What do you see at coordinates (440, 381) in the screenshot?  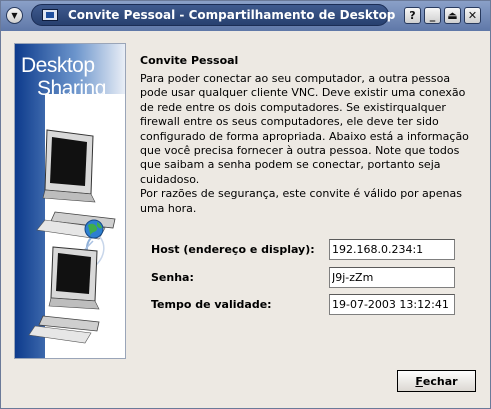 I see `close-button-label: echar` at bounding box center [440, 381].